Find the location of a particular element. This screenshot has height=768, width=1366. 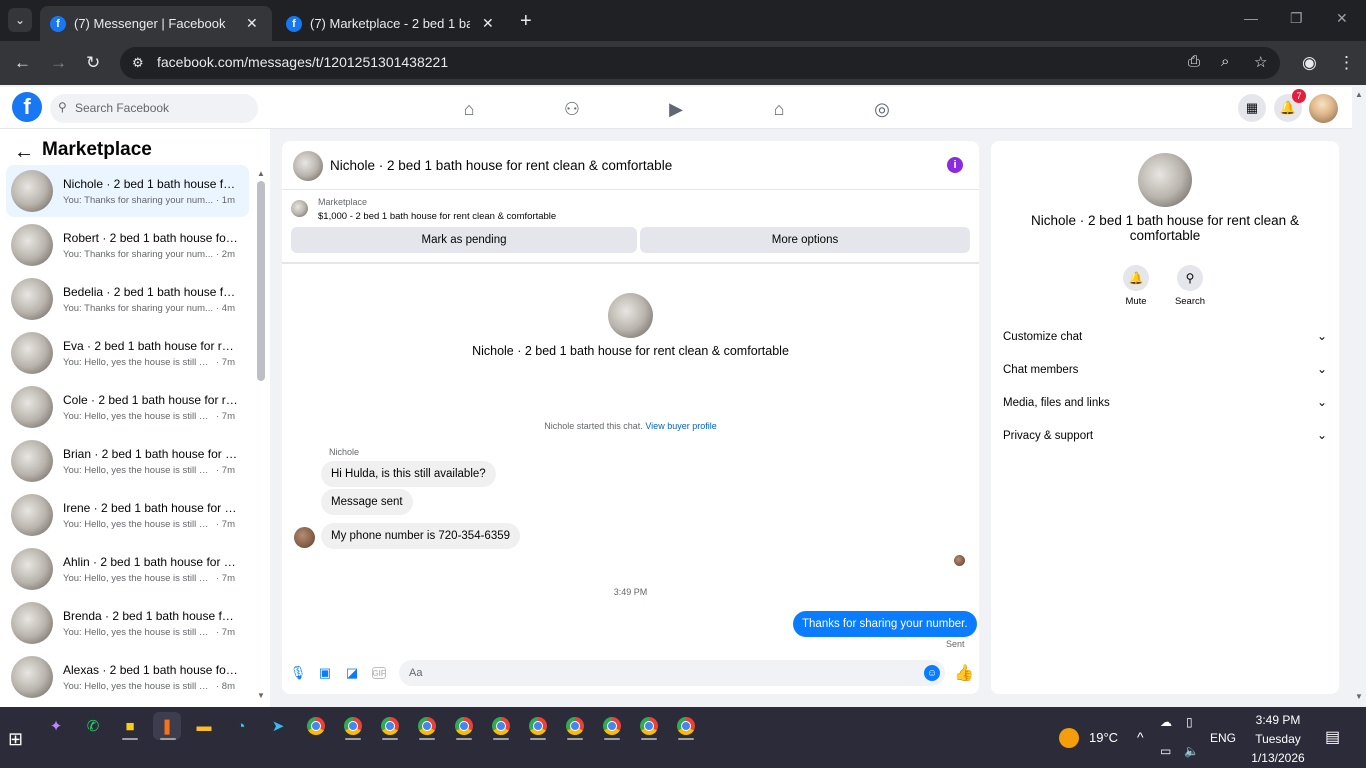

forward-icon: → is located at coordinates (58, 63).